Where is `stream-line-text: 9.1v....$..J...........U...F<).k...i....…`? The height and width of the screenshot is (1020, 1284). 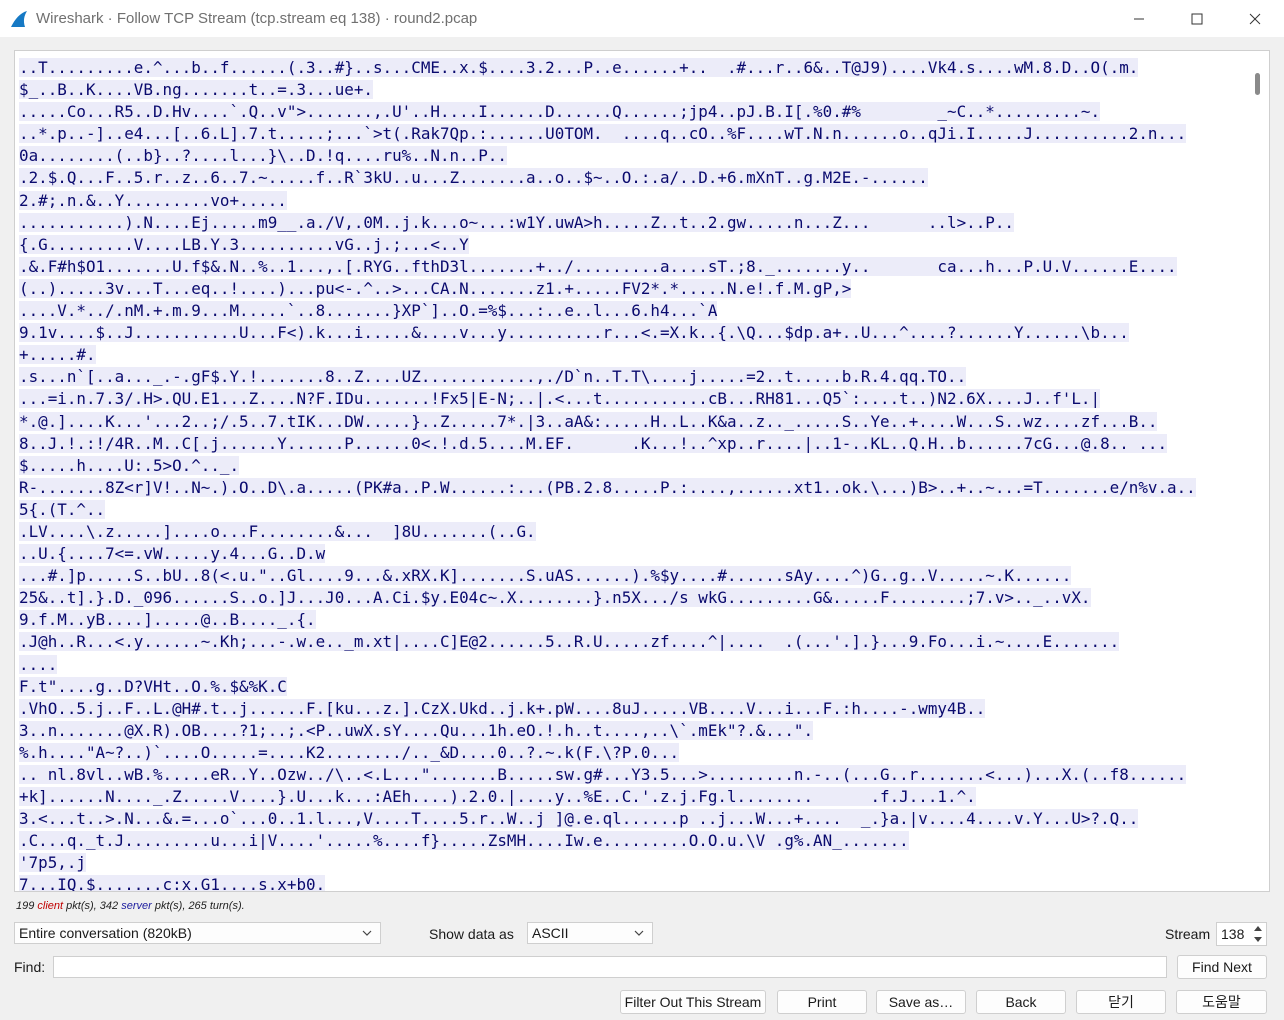
stream-line-text: 9.1v....$..J...........U...F<).k...i....… is located at coordinates (574, 333).